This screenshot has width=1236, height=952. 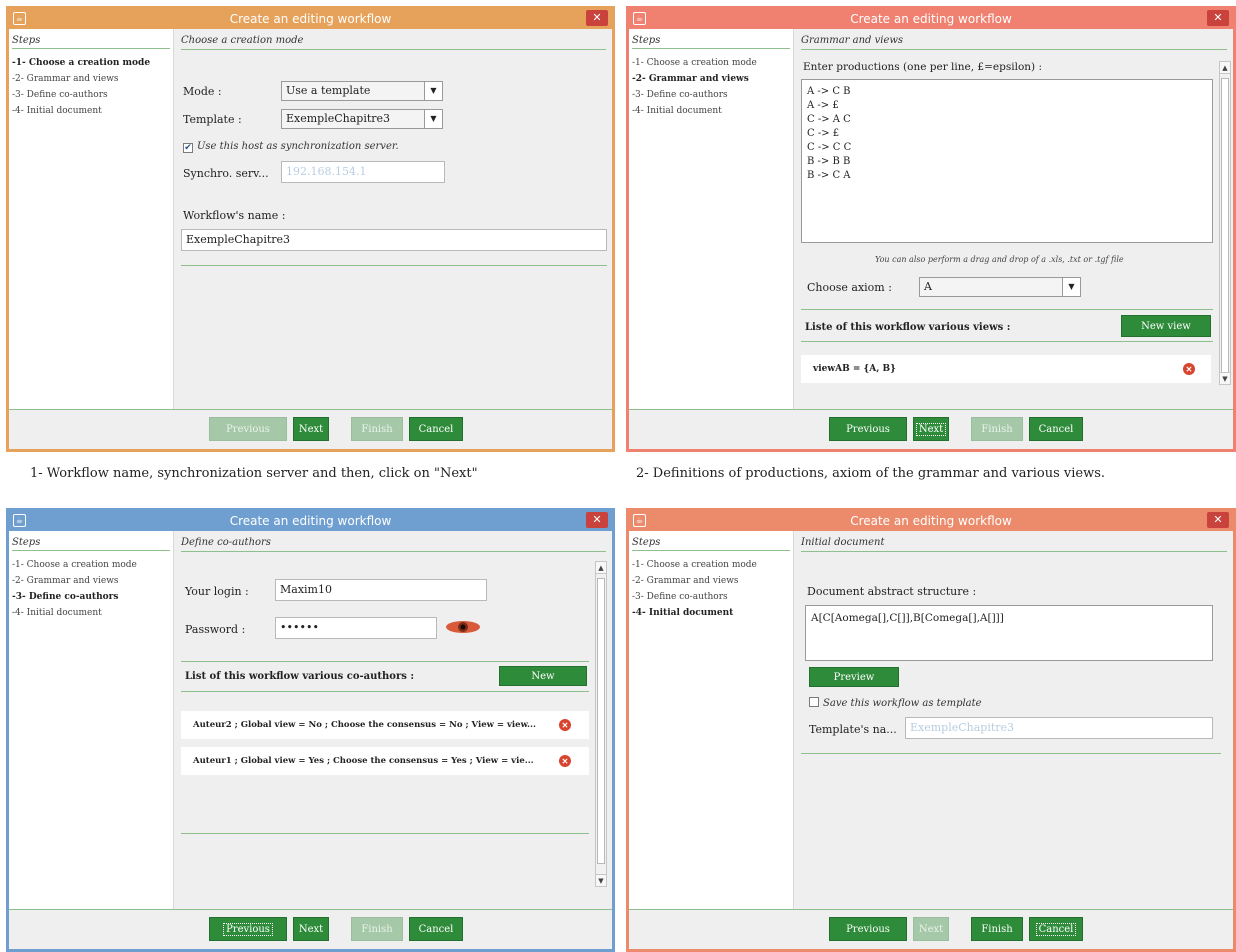 I want to click on password-label: Password :, so click(x=215, y=629).